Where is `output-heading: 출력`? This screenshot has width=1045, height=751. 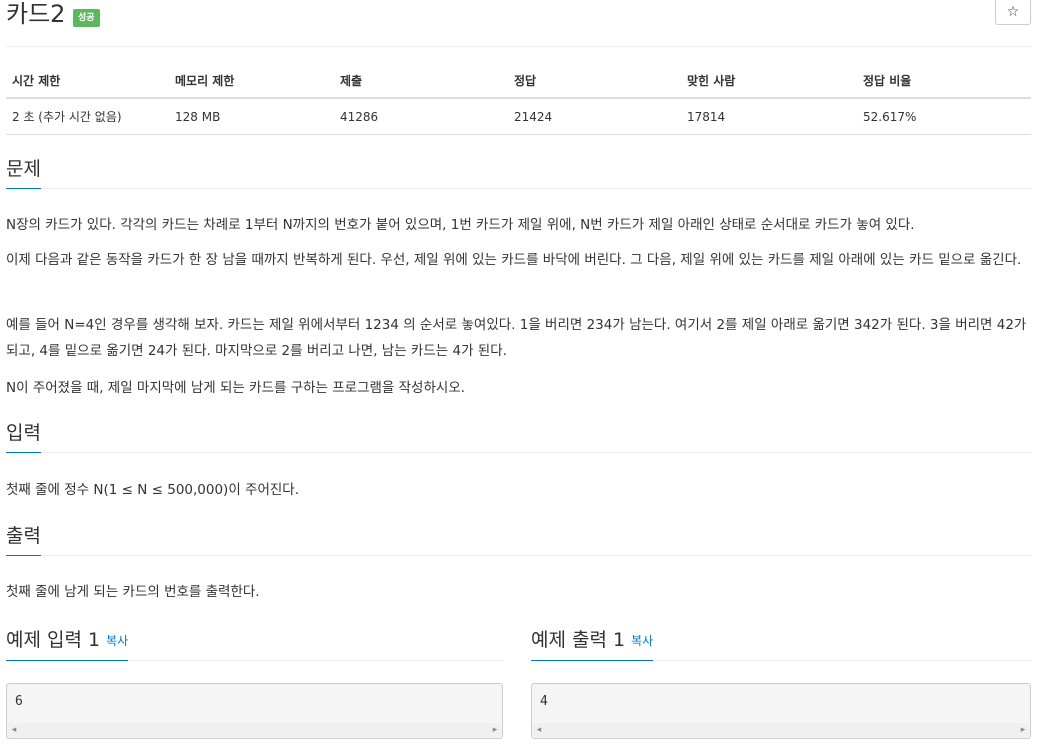 output-heading: 출력 is located at coordinates (23, 539).